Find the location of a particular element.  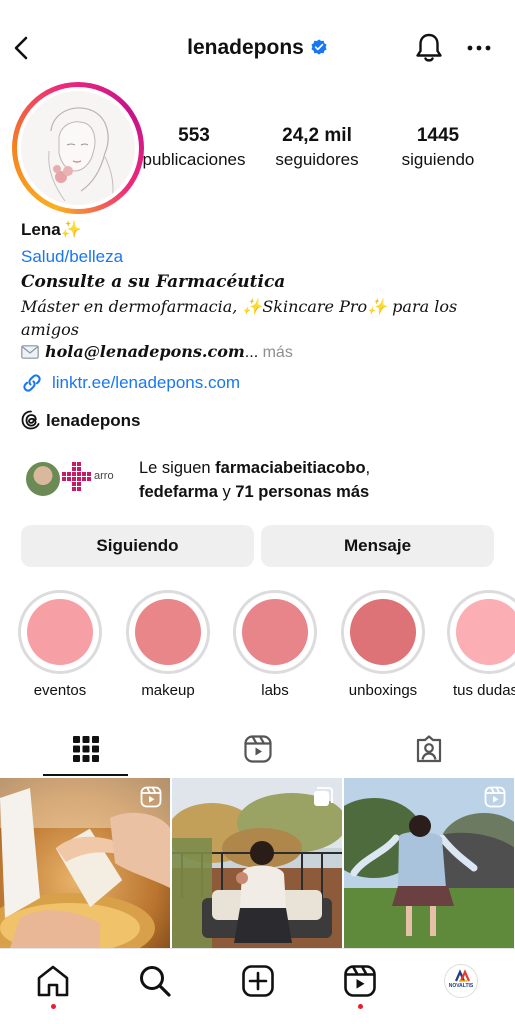

tab-reels is located at coordinates (257, 751).